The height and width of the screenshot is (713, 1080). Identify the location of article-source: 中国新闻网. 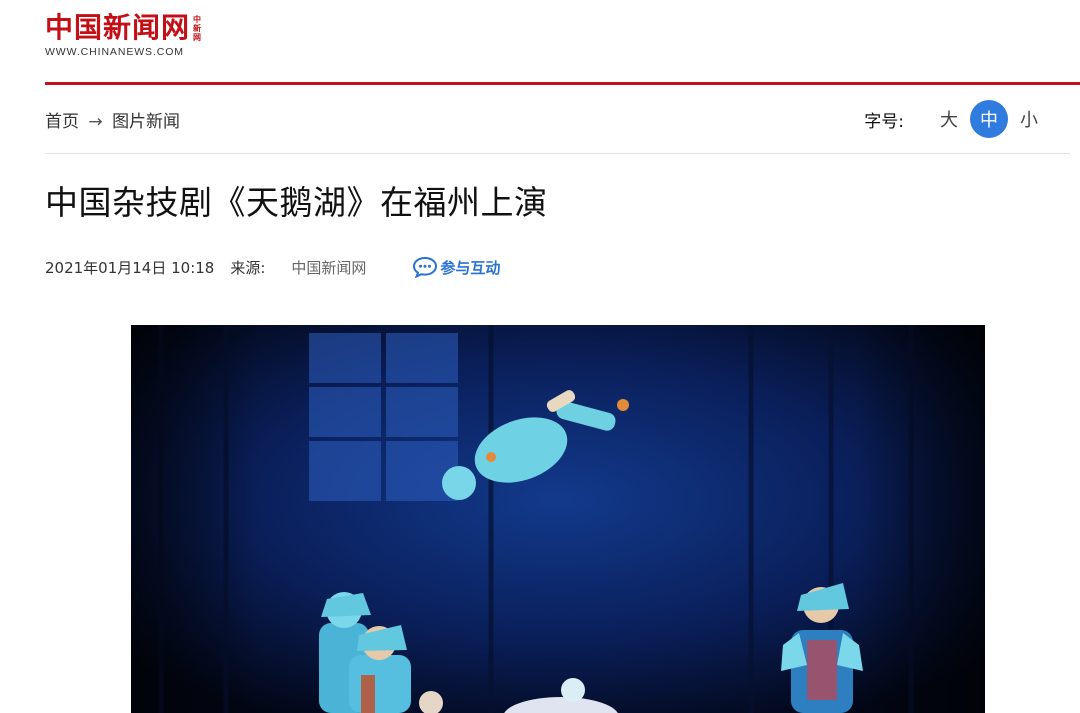
(328, 267).